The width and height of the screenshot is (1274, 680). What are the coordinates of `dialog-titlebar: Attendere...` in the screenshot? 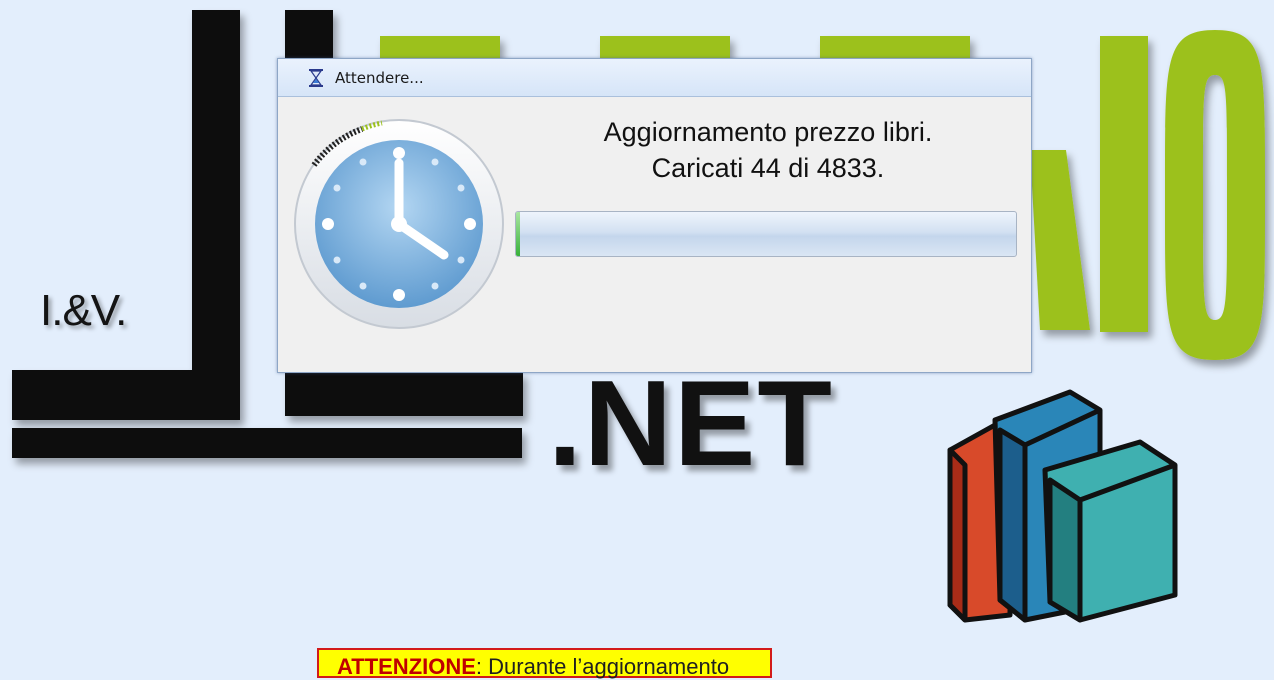 It's located at (654, 78).